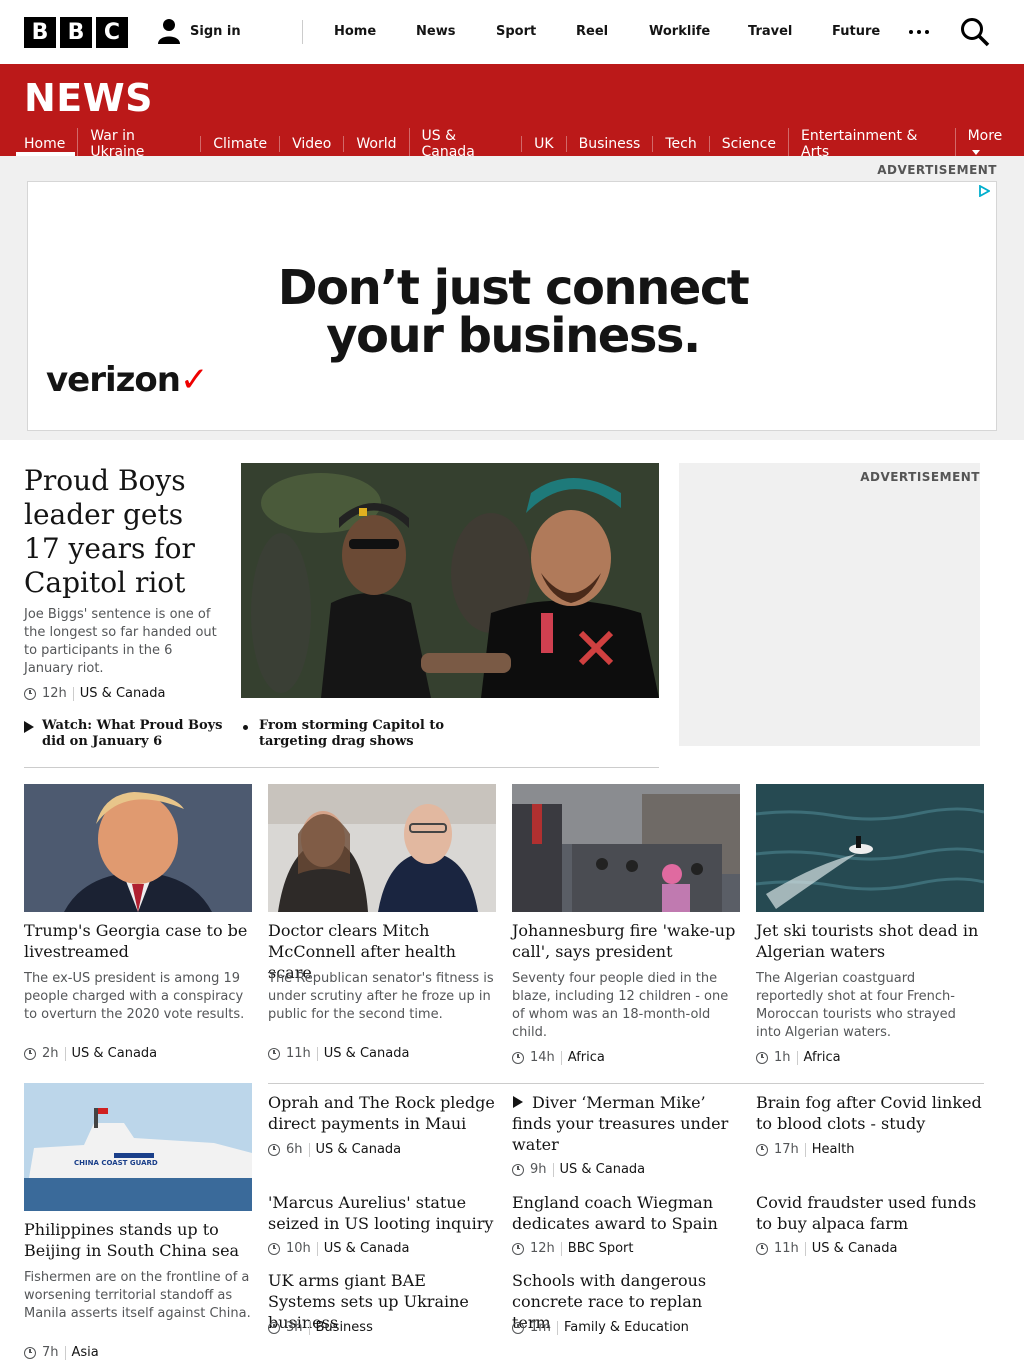 The width and height of the screenshot is (1024, 1366). I want to click on lead-meta: 12h US & Canada, so click(94, 693).